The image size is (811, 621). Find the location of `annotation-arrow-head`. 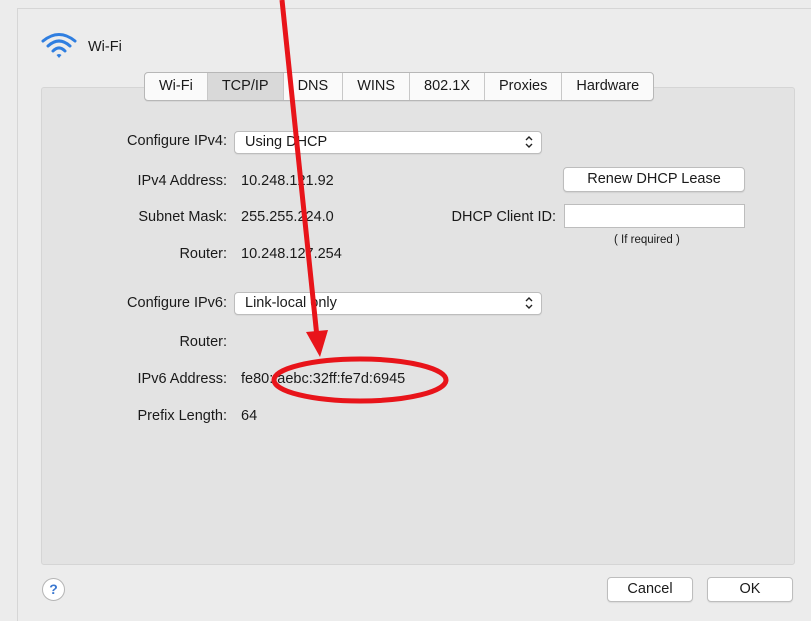

annotation-arrow-head is located at coordinates (317, 343).